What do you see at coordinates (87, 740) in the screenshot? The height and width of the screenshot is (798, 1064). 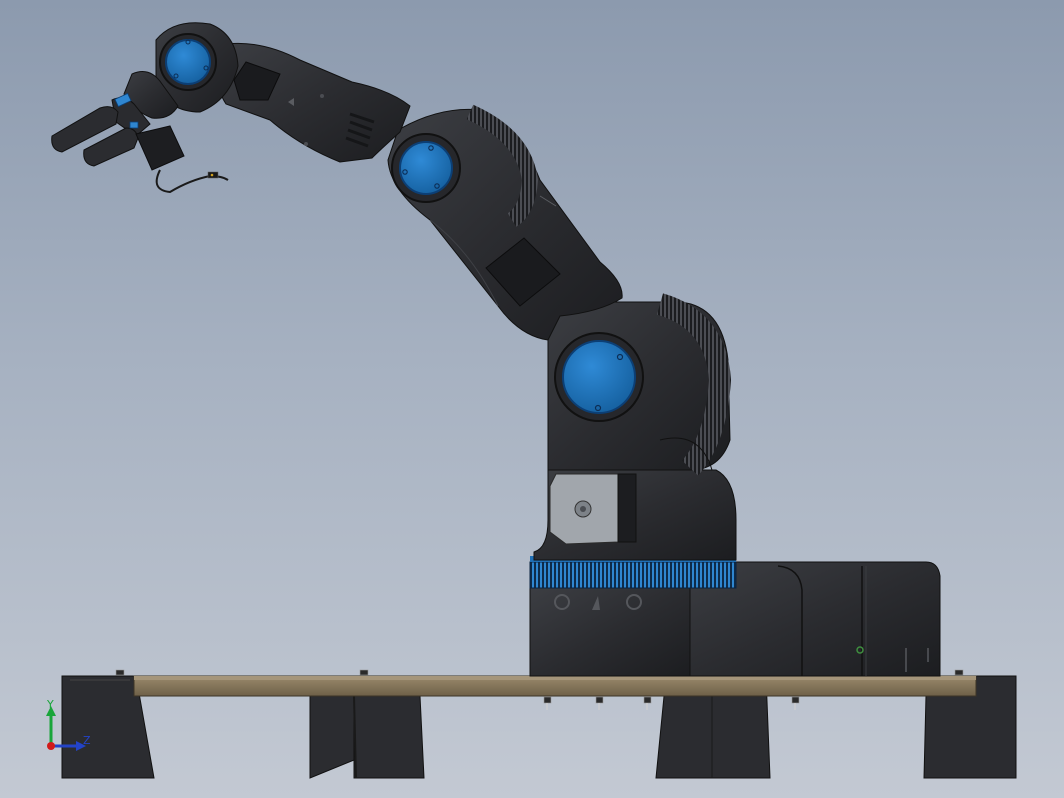 I see `triad-z-label: Z` at bounding box center [87, 740].